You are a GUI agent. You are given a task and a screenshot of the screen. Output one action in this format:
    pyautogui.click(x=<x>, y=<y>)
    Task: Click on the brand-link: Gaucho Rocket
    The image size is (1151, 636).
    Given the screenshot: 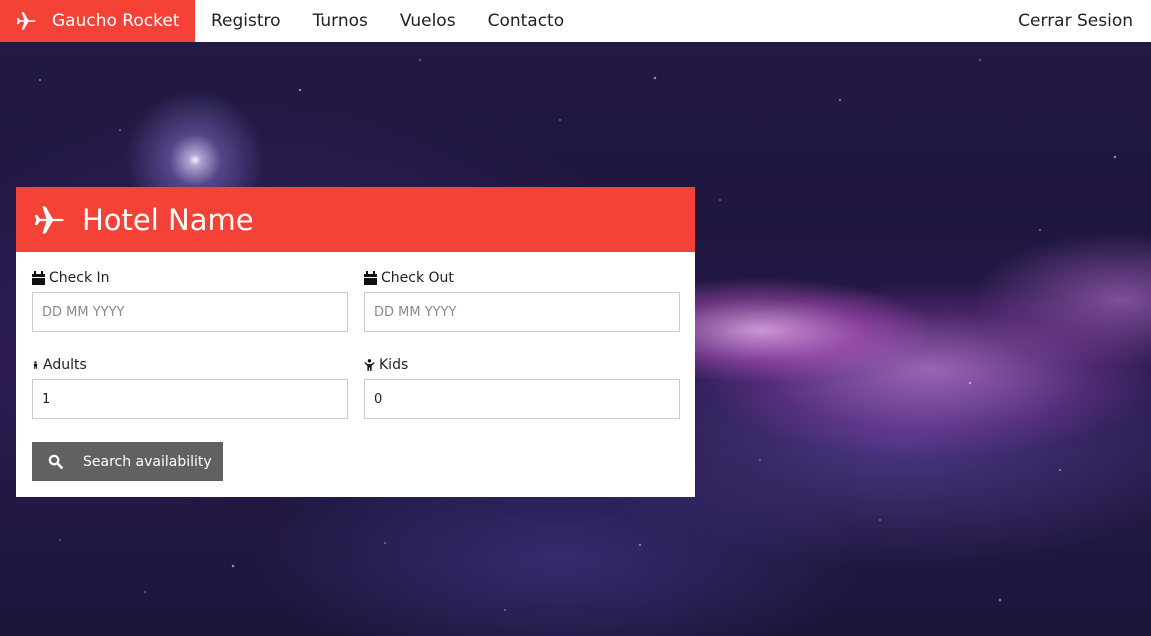 What is the action you would take?
    pyautogui.click(x=97, y=21)
    